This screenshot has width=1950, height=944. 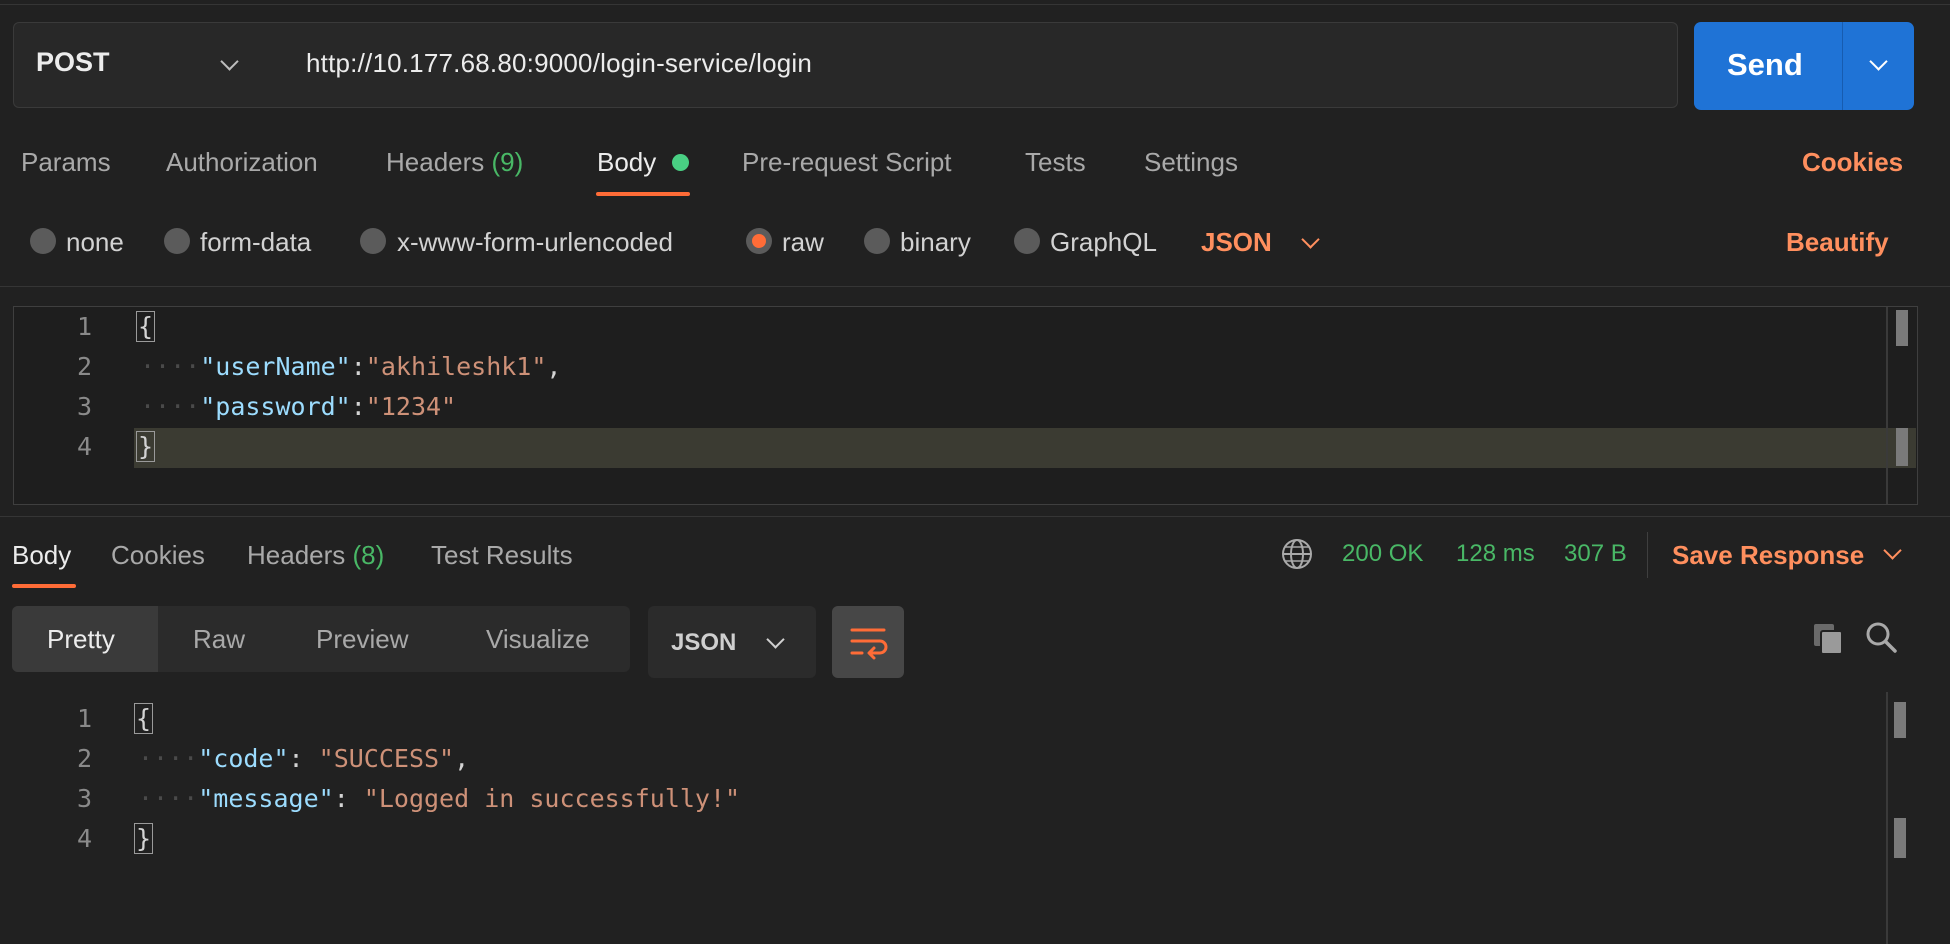 I want to click on json-key: "password", so click(x=275, y=406).